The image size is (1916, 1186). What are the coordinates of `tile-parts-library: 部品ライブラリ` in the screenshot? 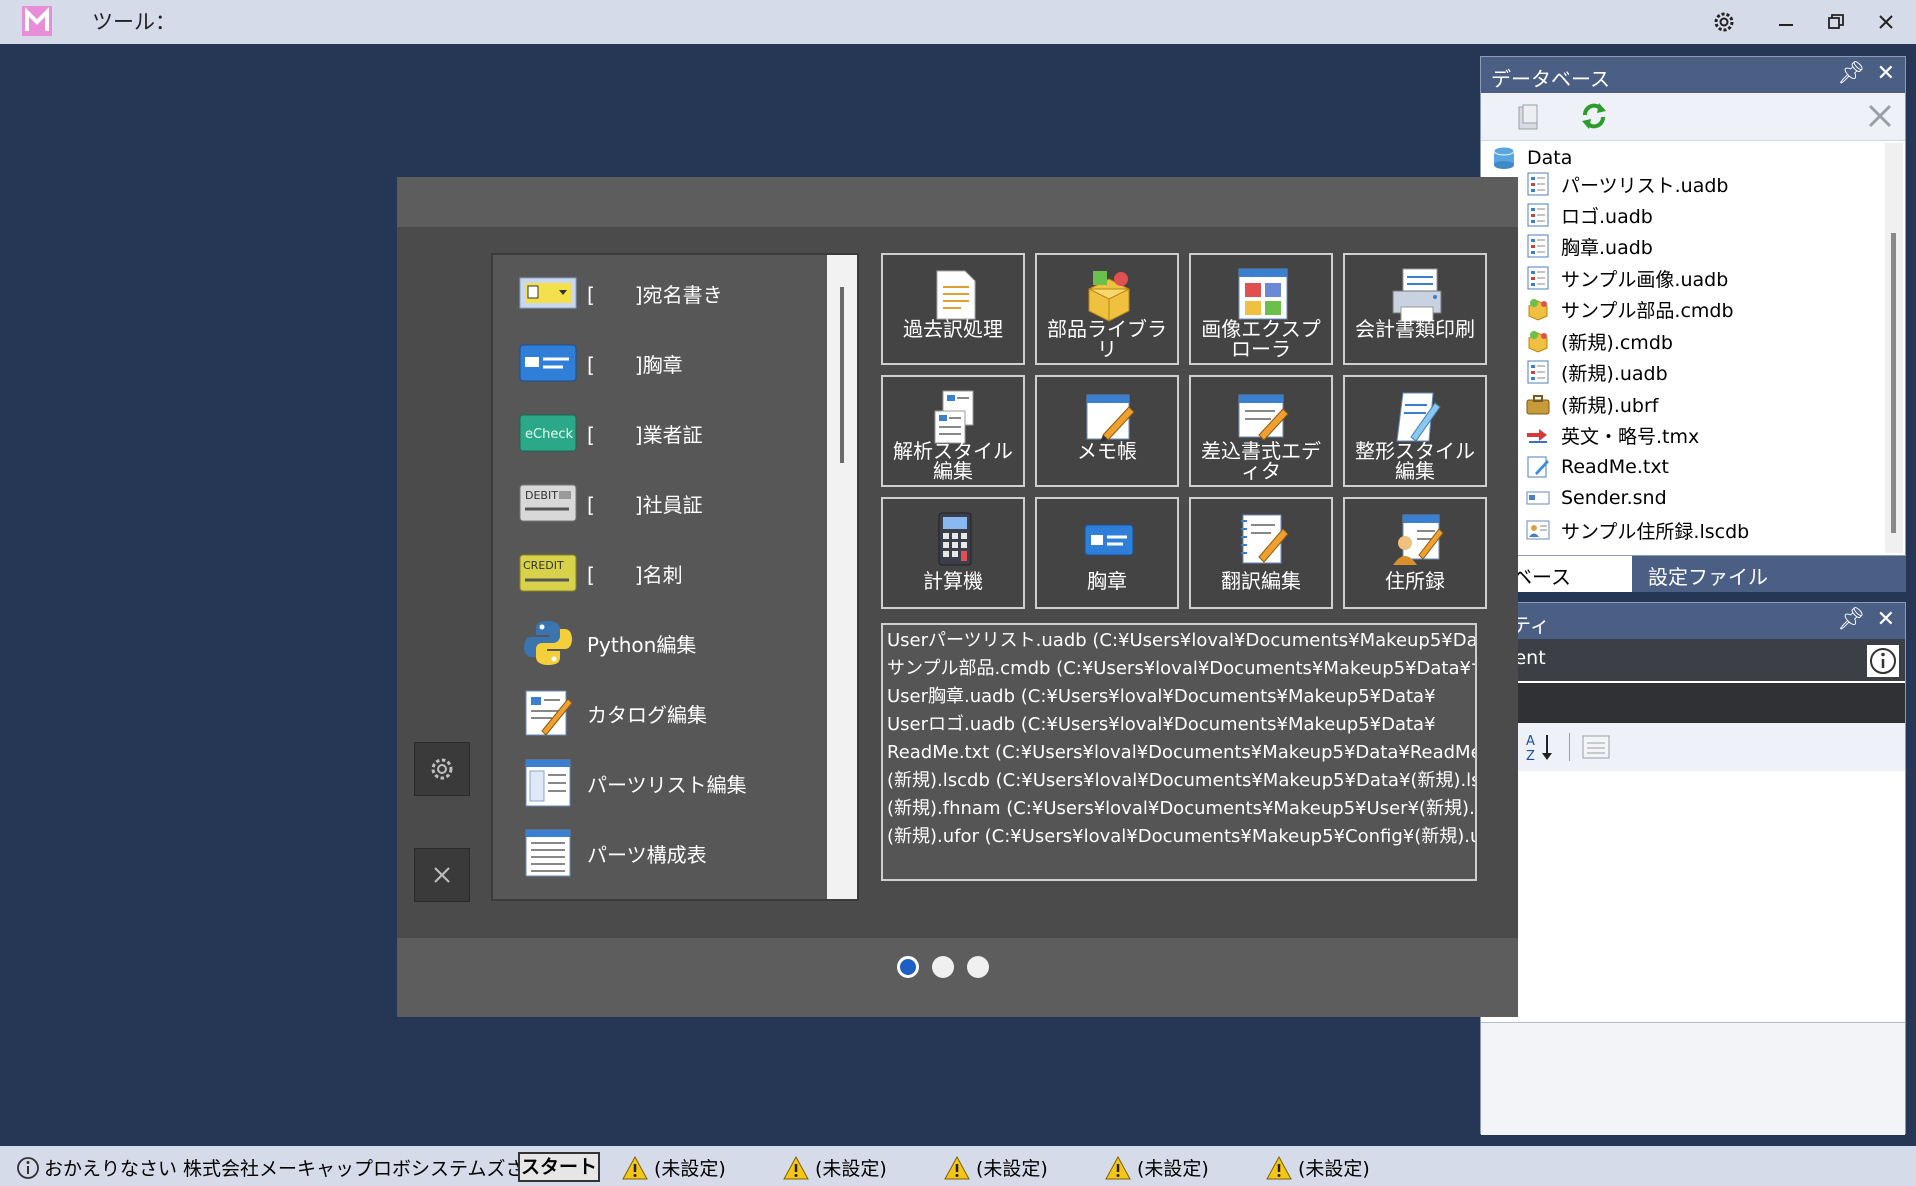 It's located at (1107, 309).